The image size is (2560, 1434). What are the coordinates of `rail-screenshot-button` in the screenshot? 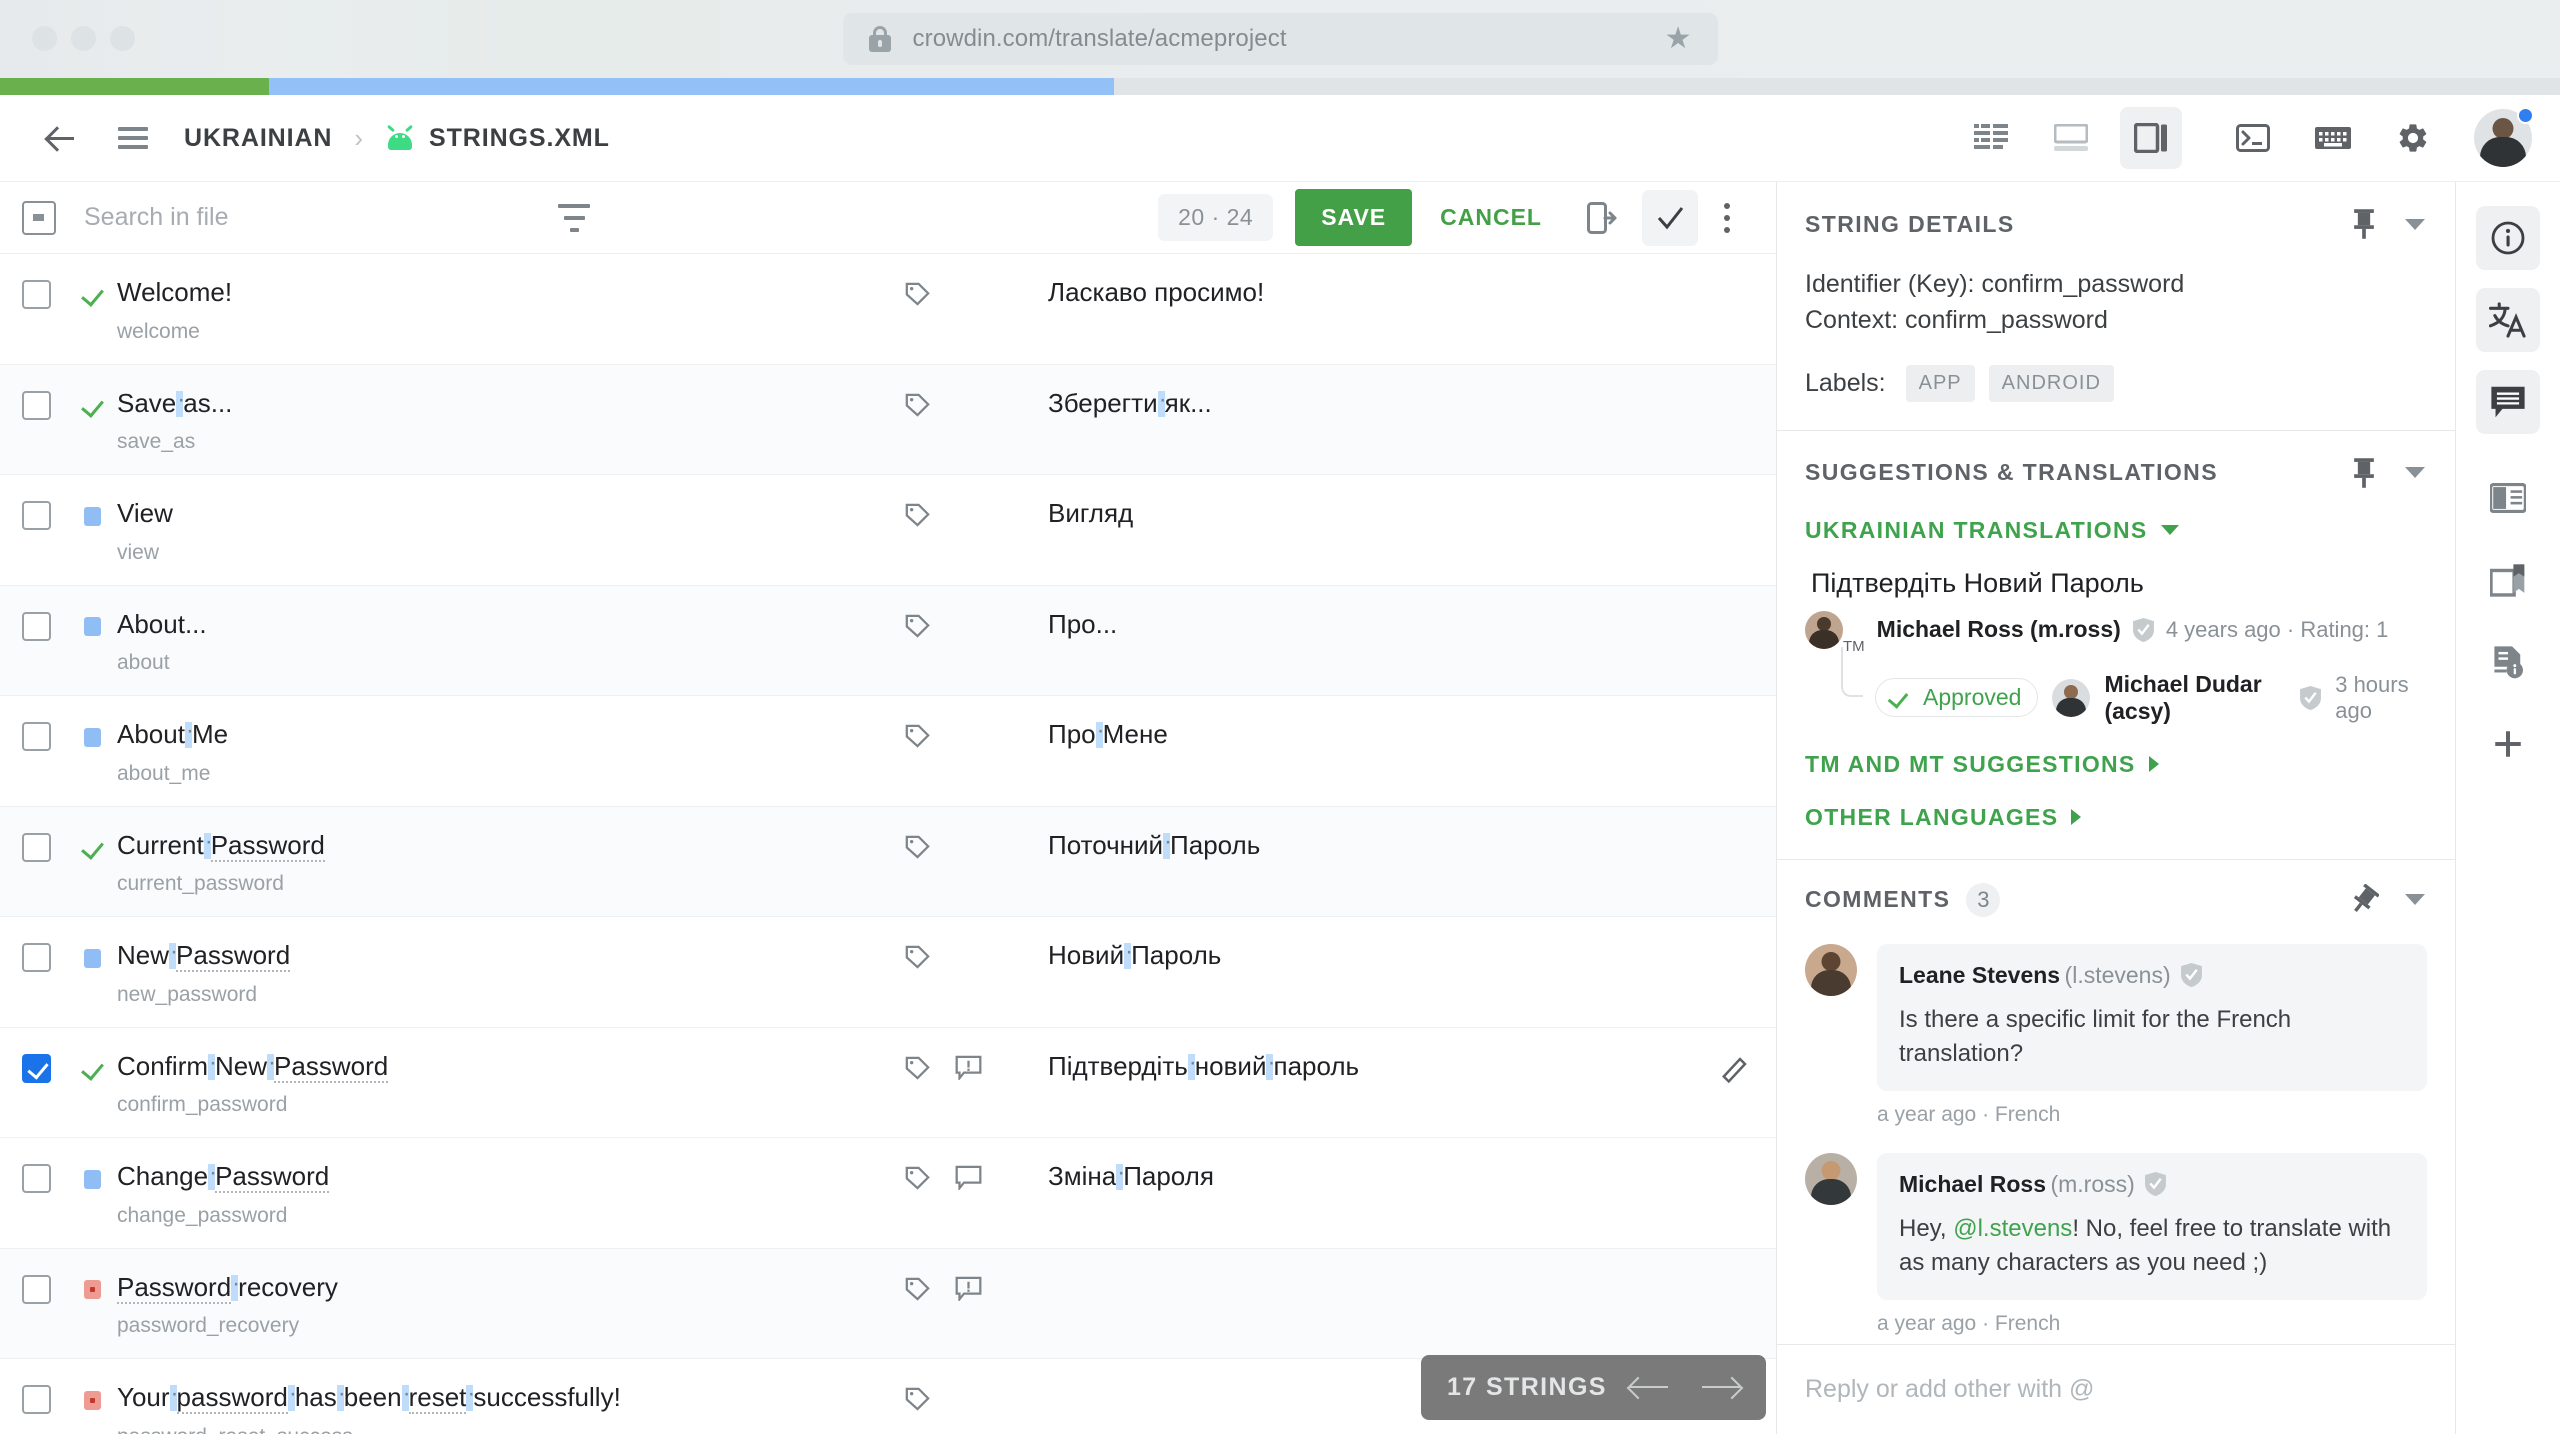 It's located at (2508, 498).